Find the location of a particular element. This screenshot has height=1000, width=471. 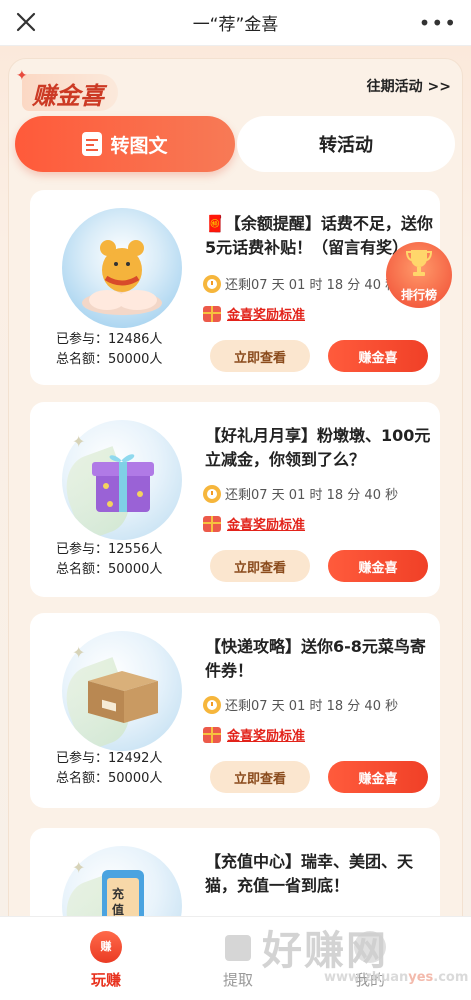

mouse-on-cloud-icon is located at coordinates (122, 268).